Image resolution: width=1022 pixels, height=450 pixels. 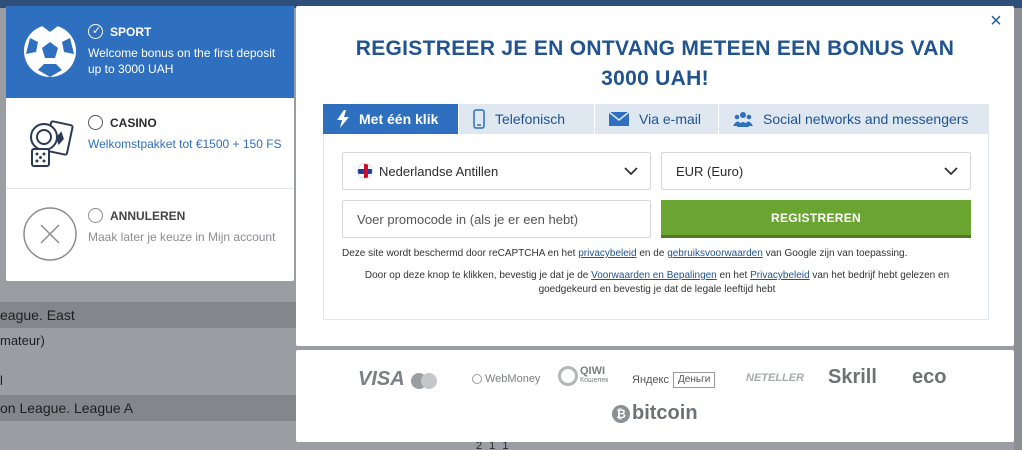 I want to click on recaptcha-text: en de, so click(x=652, y=253).